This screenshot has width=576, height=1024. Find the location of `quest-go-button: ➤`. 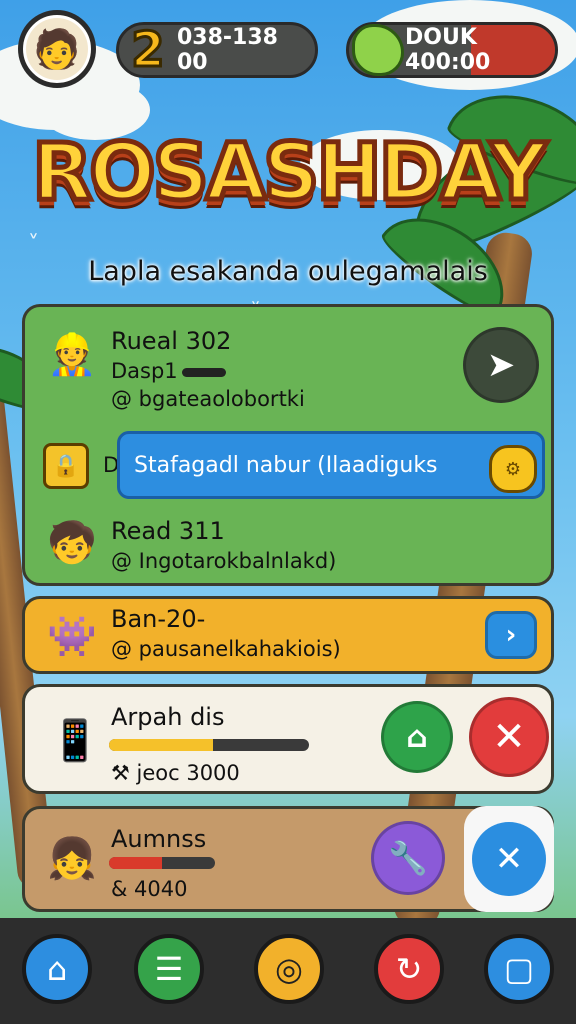

quest-go-button: ➤ is located at coordinates (501, 365).